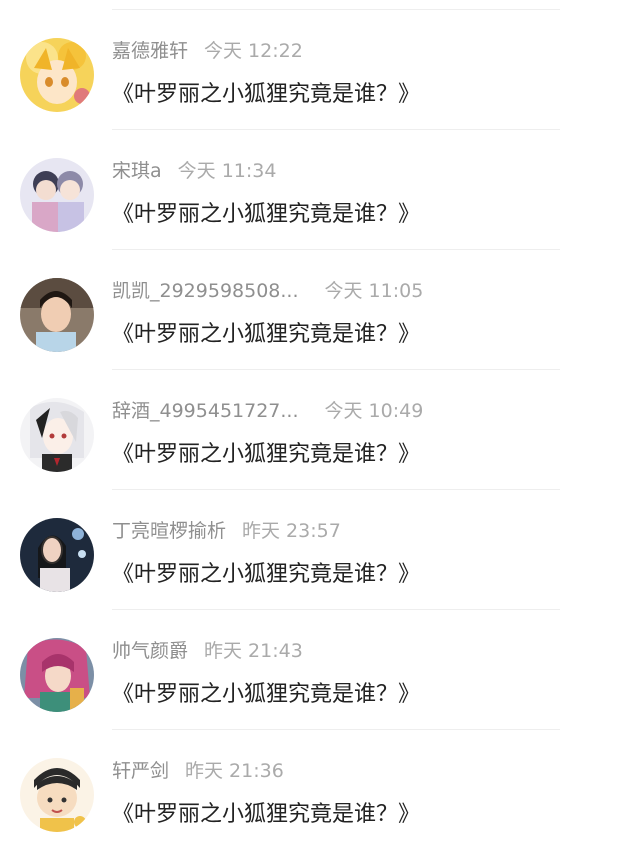 The width and height of the screenshot is (640, 850). Describe the element at coordinates (234, 771) in the screenshot. I see `timestamp: 昨天 21:36` at that location.